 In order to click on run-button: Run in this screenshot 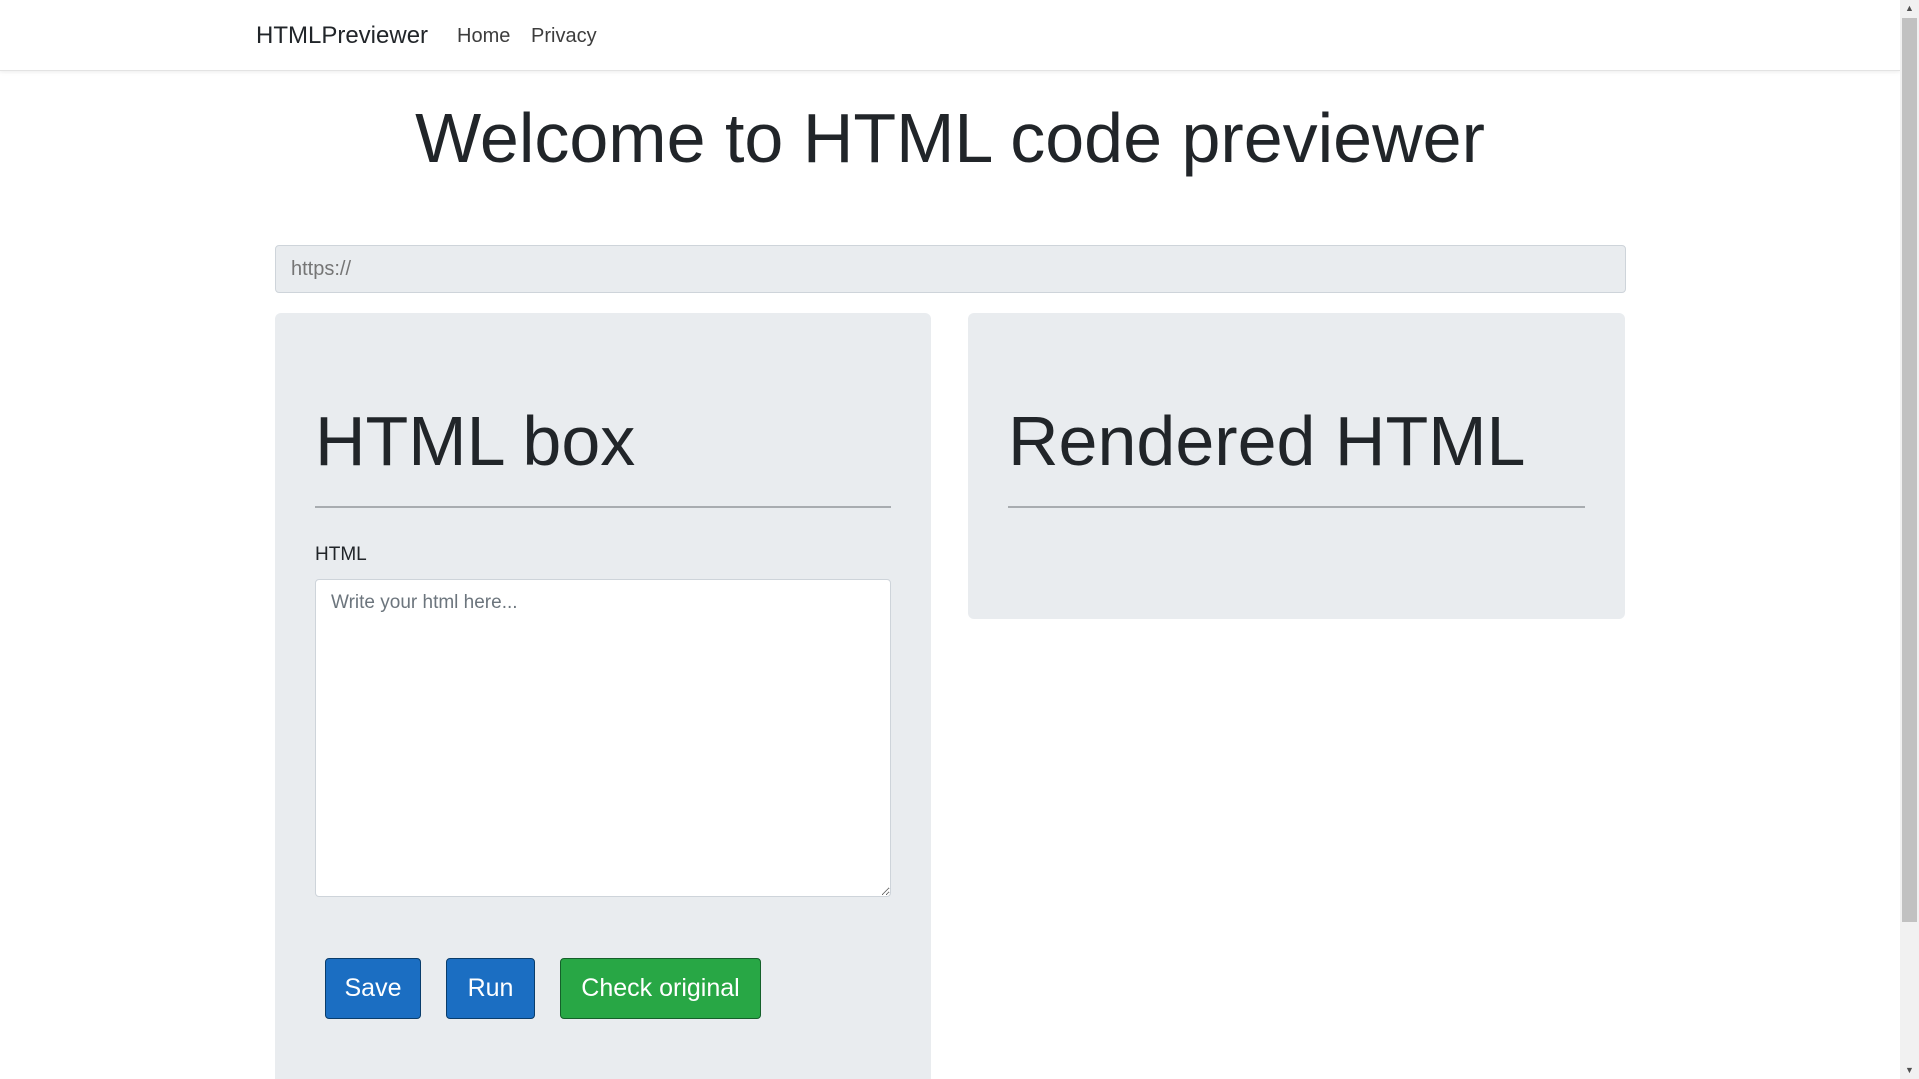, I will do `click(490, 988)`.